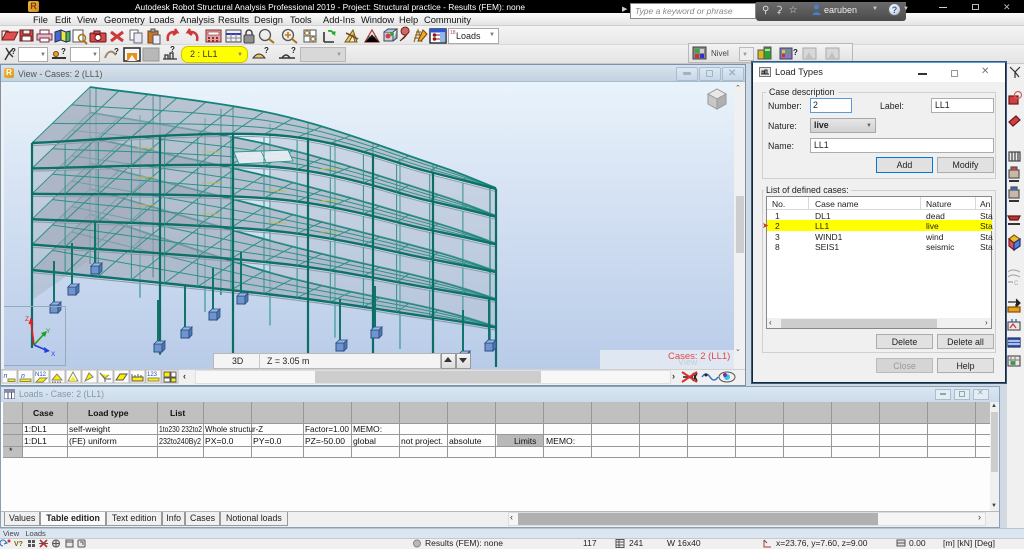 The height and width of the screenshot is (549, 1024). Describe the element at coordinates (6, 376) in the screenshot. I see `svg-text: n` at that location.